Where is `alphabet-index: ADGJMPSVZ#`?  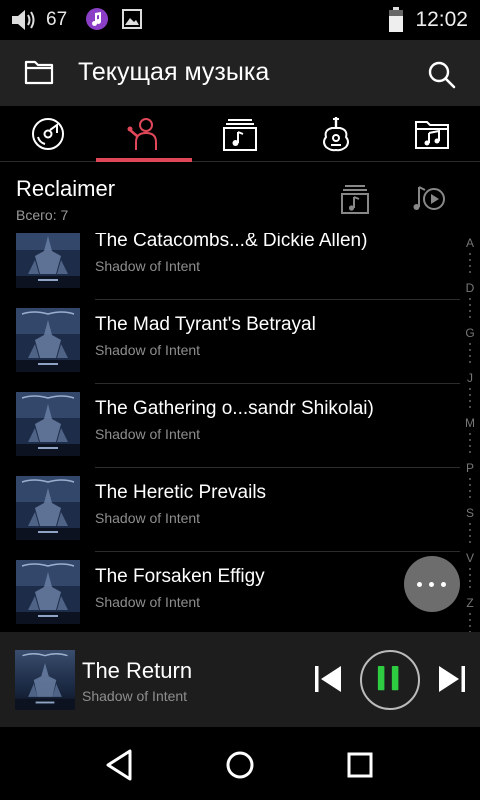 alphabet-index: ADGJMPSVZ# is located at coordinates (470, 444).